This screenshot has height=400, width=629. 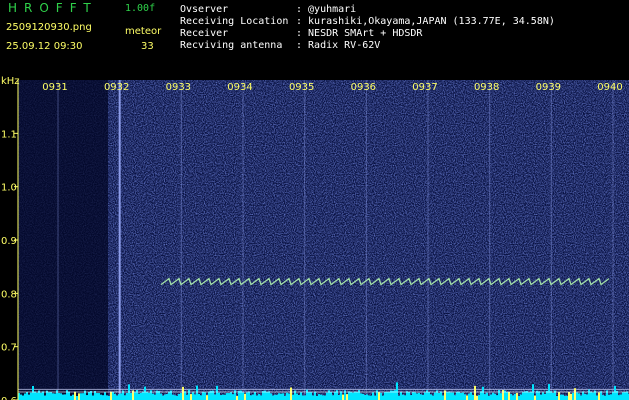 I want to click on time-tick-label: 0932, so click(x=116, y=87).